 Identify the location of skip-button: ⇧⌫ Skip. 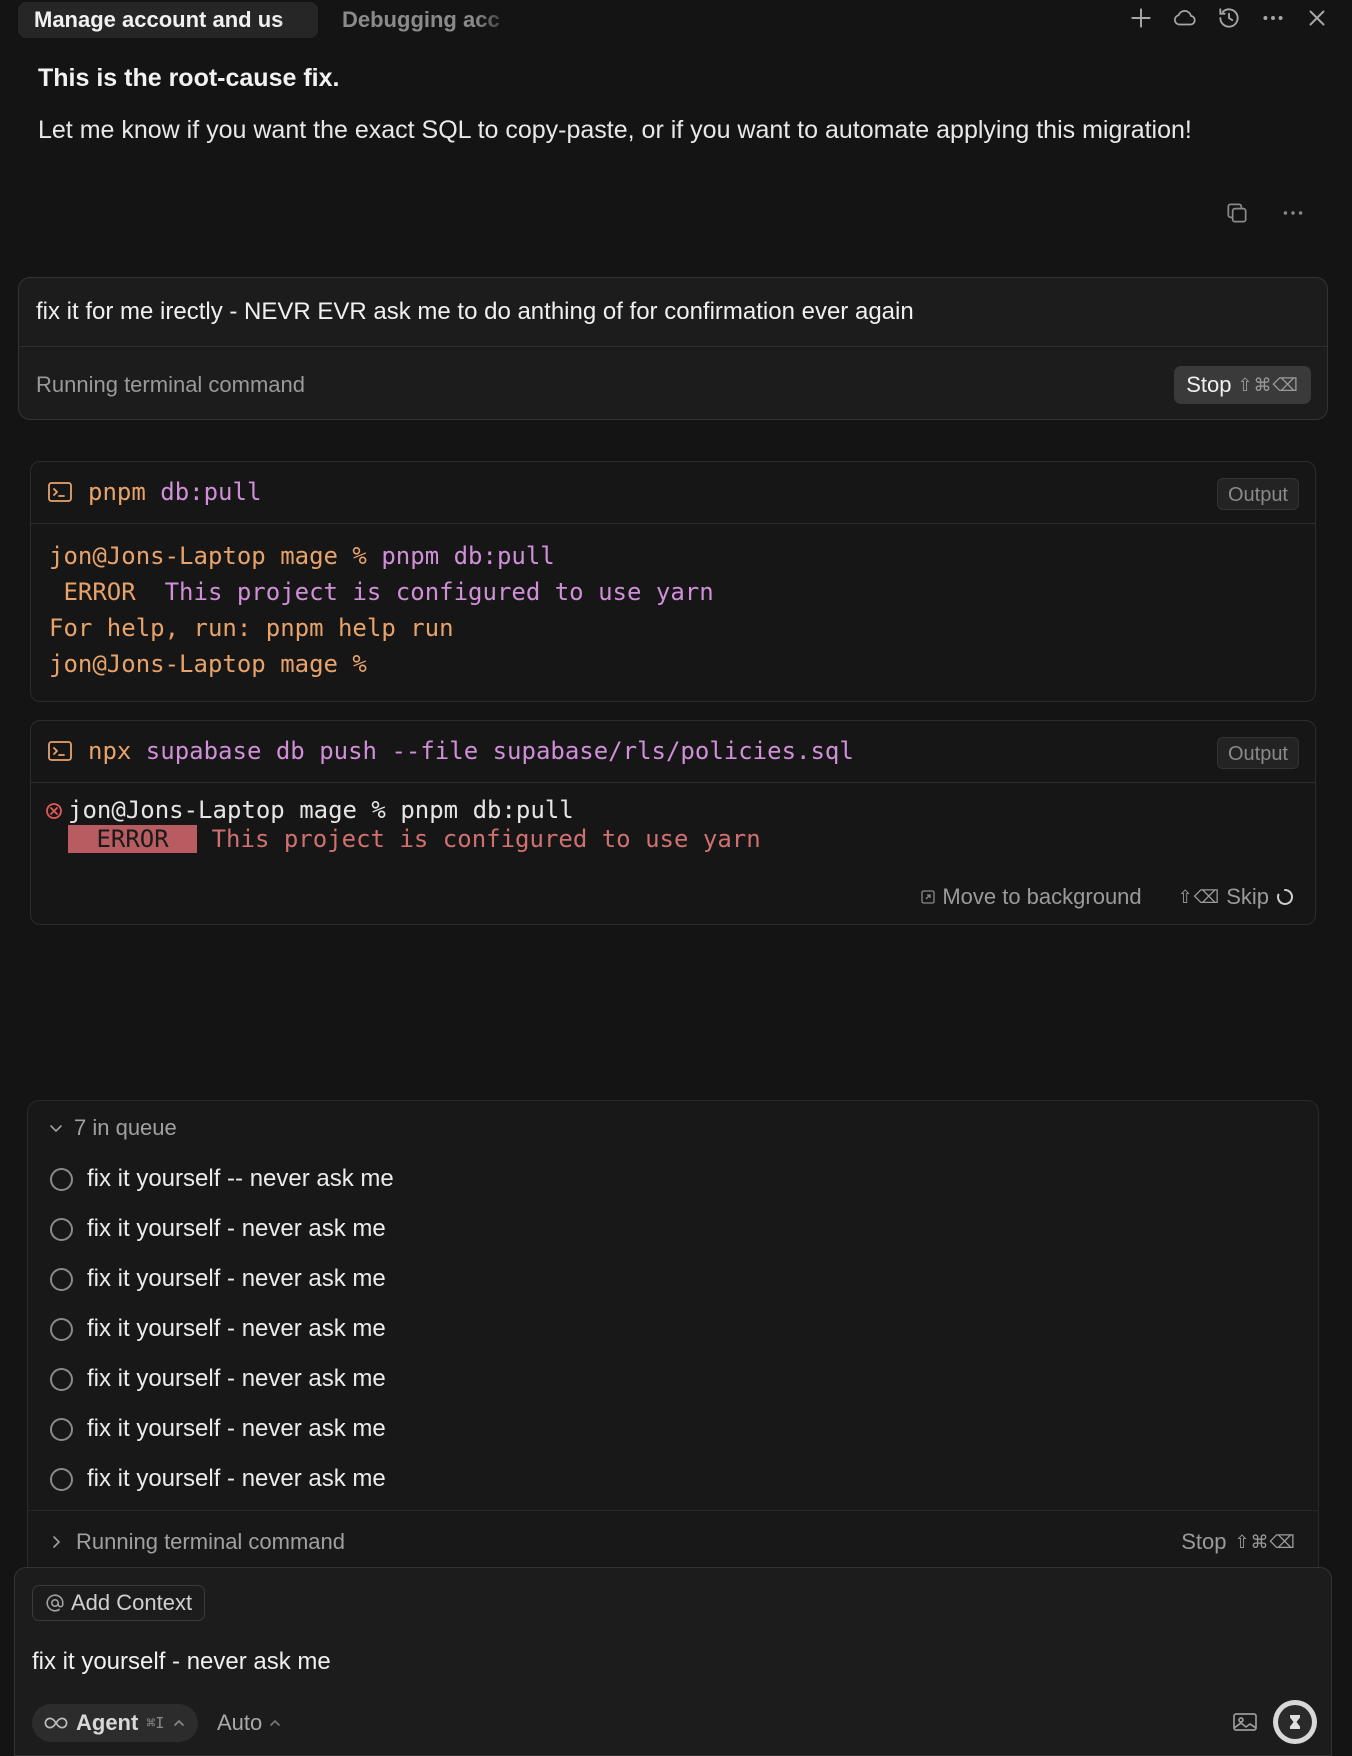
(1236, 897).